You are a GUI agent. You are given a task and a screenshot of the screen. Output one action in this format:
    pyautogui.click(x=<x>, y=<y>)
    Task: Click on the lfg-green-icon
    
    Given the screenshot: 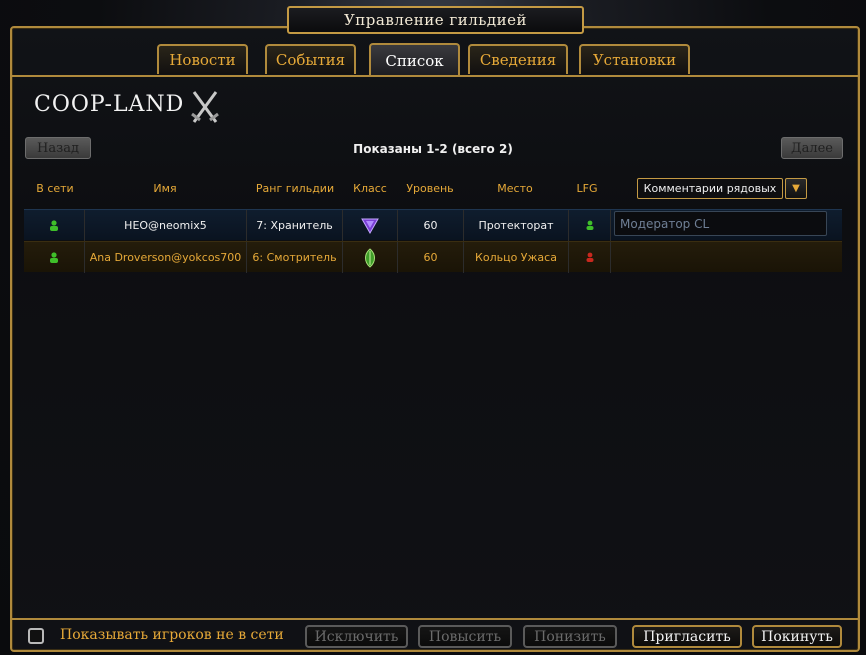 What is the action you would take?
    pyautogui.click(x=589, y=225)
    